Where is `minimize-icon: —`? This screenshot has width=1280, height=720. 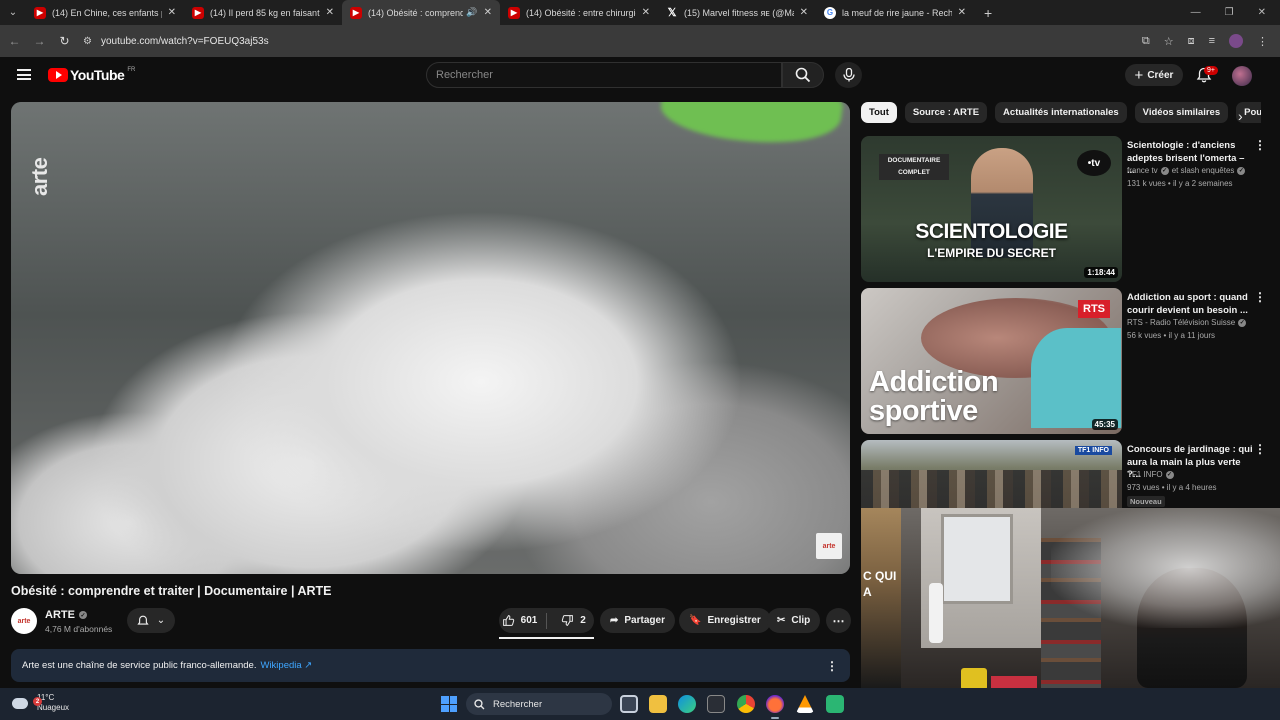 minimize-icon: — is located at coordinates (1196, 12).